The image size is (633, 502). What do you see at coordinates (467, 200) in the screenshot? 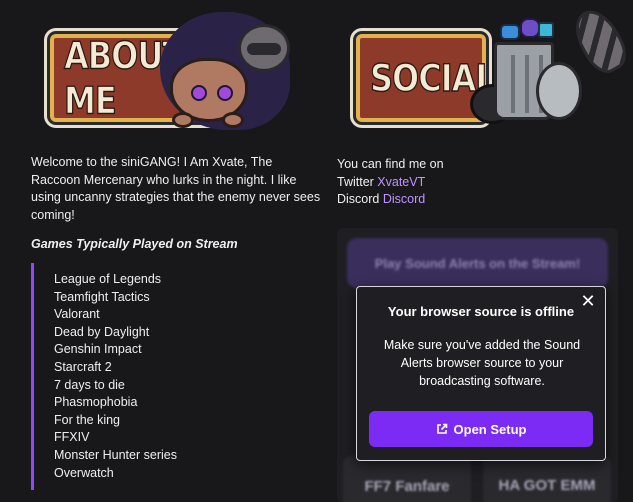
I see `discord-row: Discord Discord` at bounding box center [467, 200].